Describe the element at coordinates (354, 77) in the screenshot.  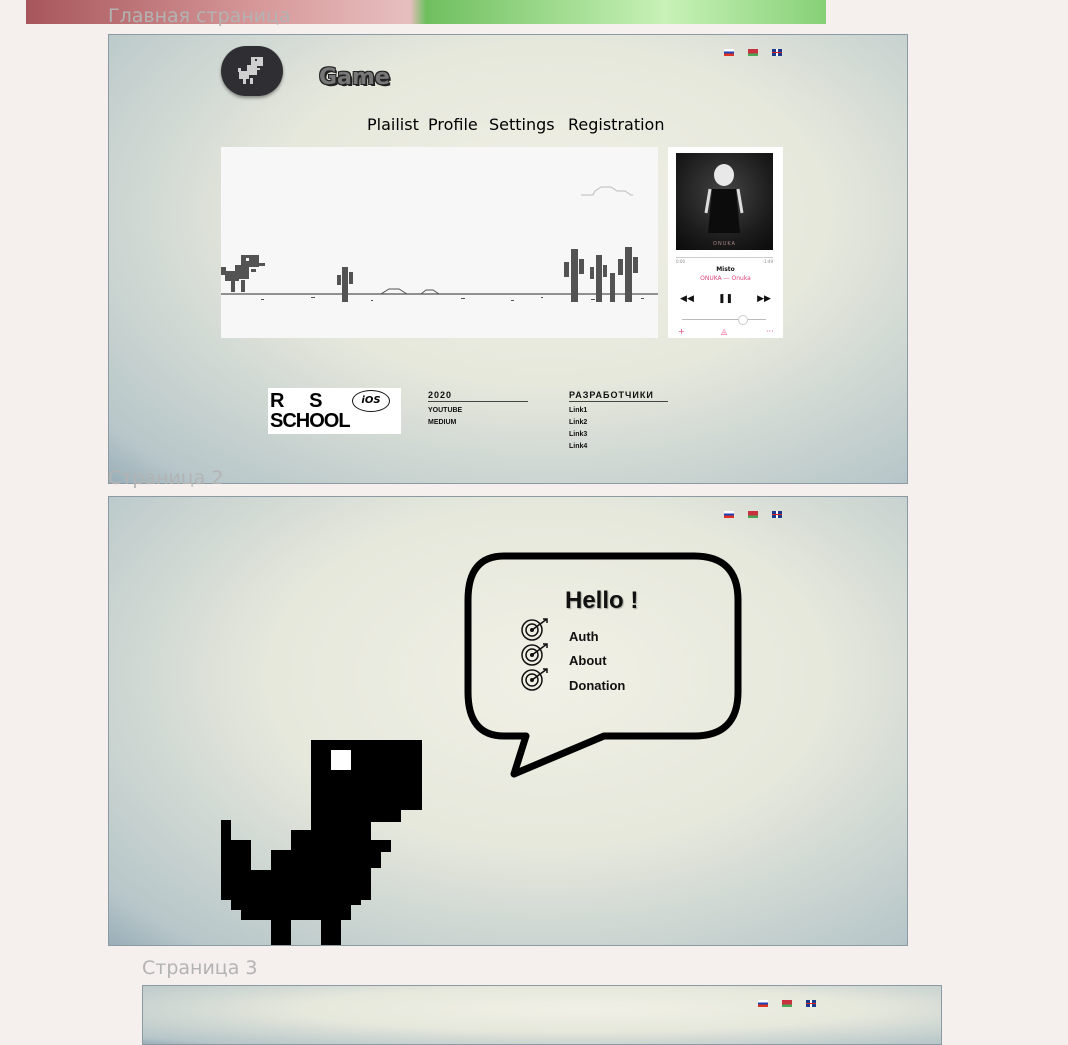
I see `page-title: Game` at that location.